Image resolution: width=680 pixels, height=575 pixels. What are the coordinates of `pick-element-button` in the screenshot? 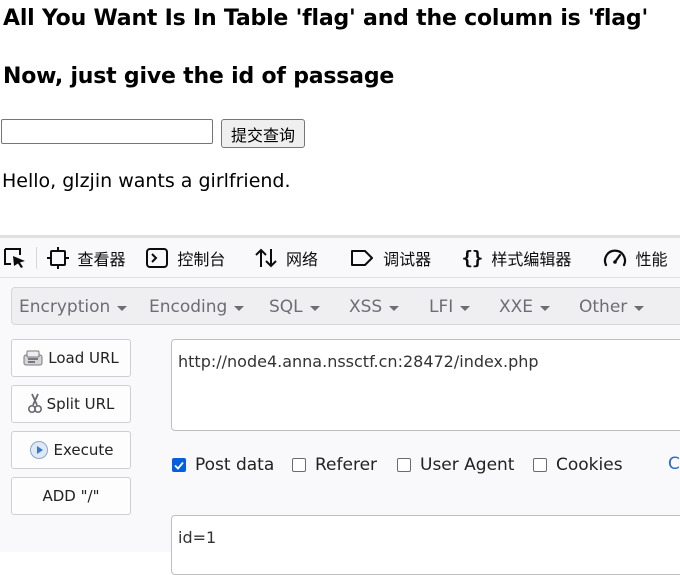 It's located at (18, 258).